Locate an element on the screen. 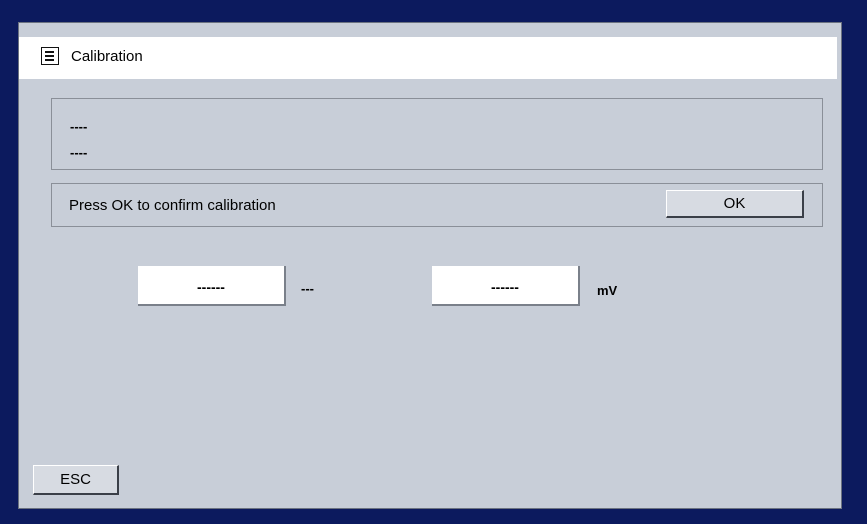 Image resolution: width=867 pixels, height=524 pixels. millivolt-unit: mV is located at coordinates (607, 290).